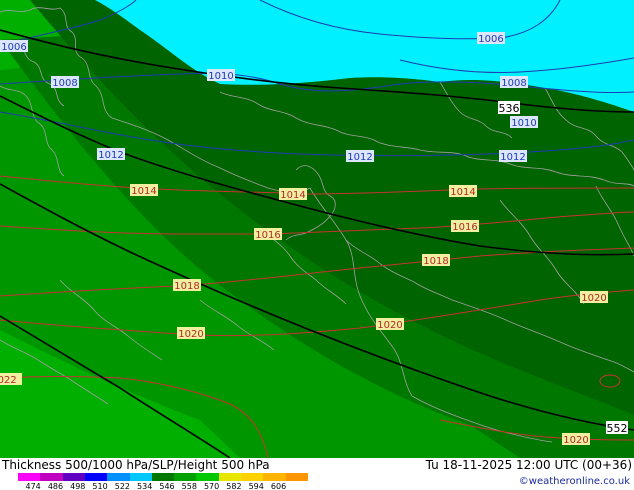 The image size is (634, 490). What do you see at coordinates (167, 486) in the screenshot?
I see `color-scale-tick-label: 546` at bounding box center [167, 486].